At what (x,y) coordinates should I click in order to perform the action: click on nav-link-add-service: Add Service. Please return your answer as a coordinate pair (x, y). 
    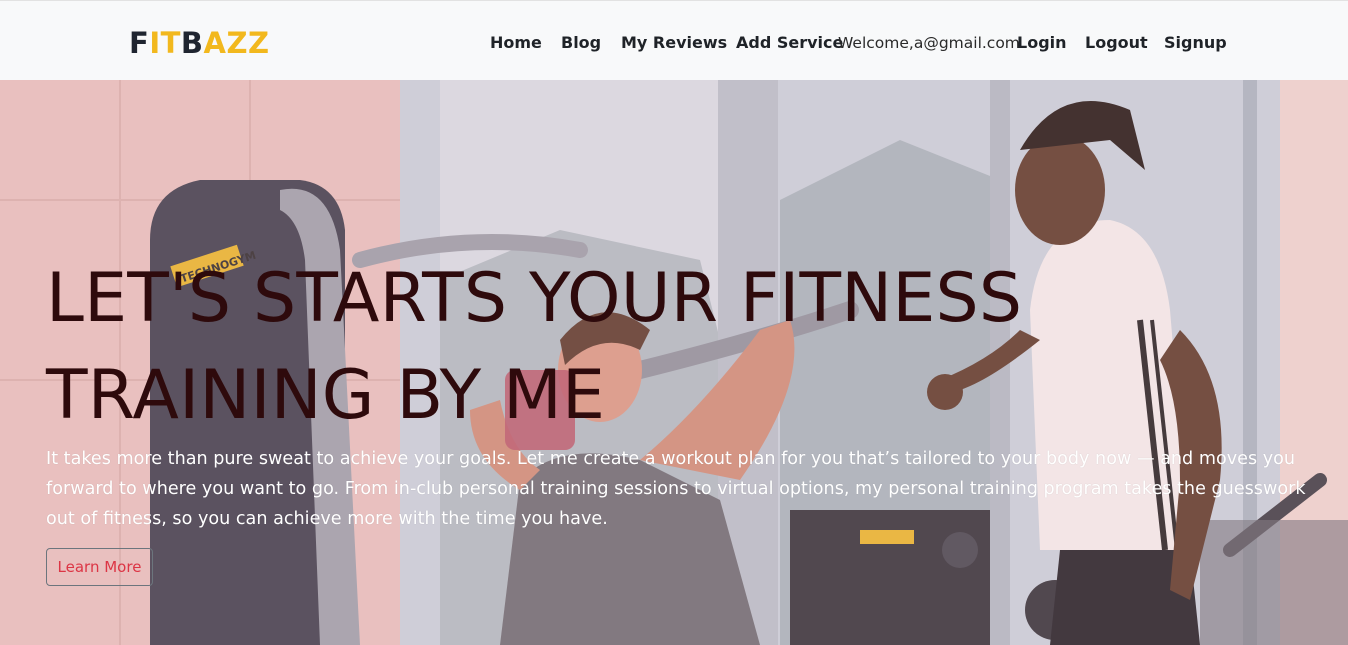
    Looking at the image, I should click on (789, 43).